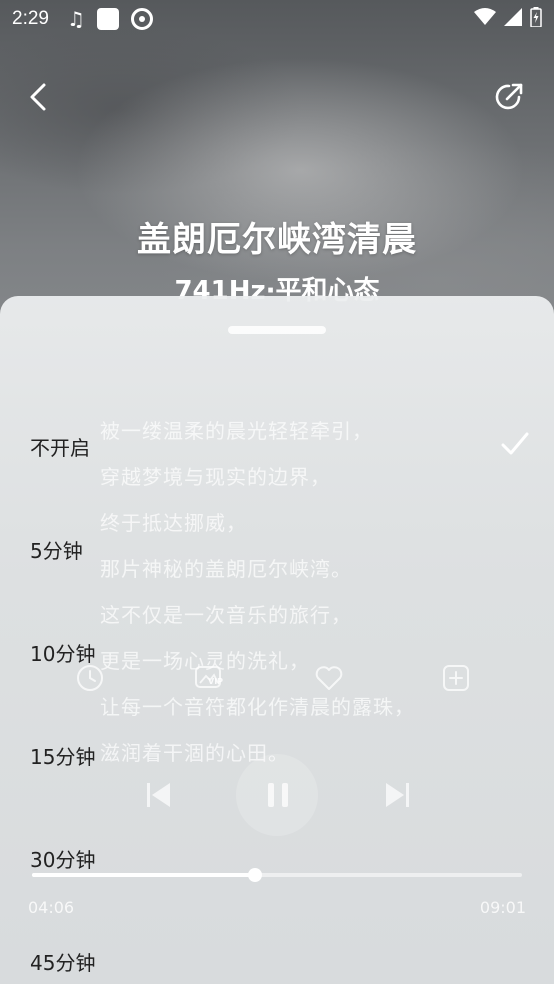  What do you see at coordinates (254, 875) in the screenshot?
I see `progress-thumb` at bounding box center [254, 875].